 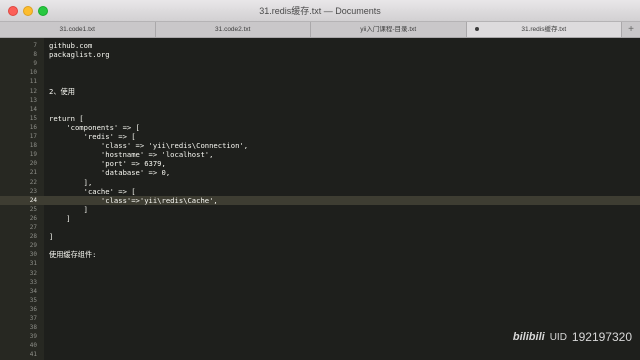 I want to click on line-number: 36, so click(x=33, y=309).